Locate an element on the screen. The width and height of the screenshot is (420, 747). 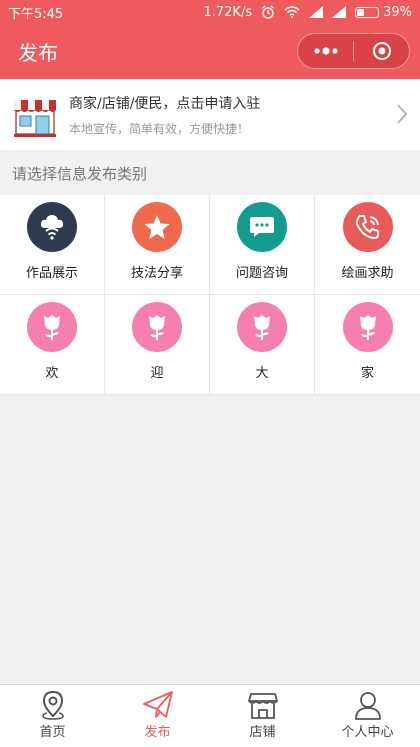
person-icon is located at coordinates (367, 706).